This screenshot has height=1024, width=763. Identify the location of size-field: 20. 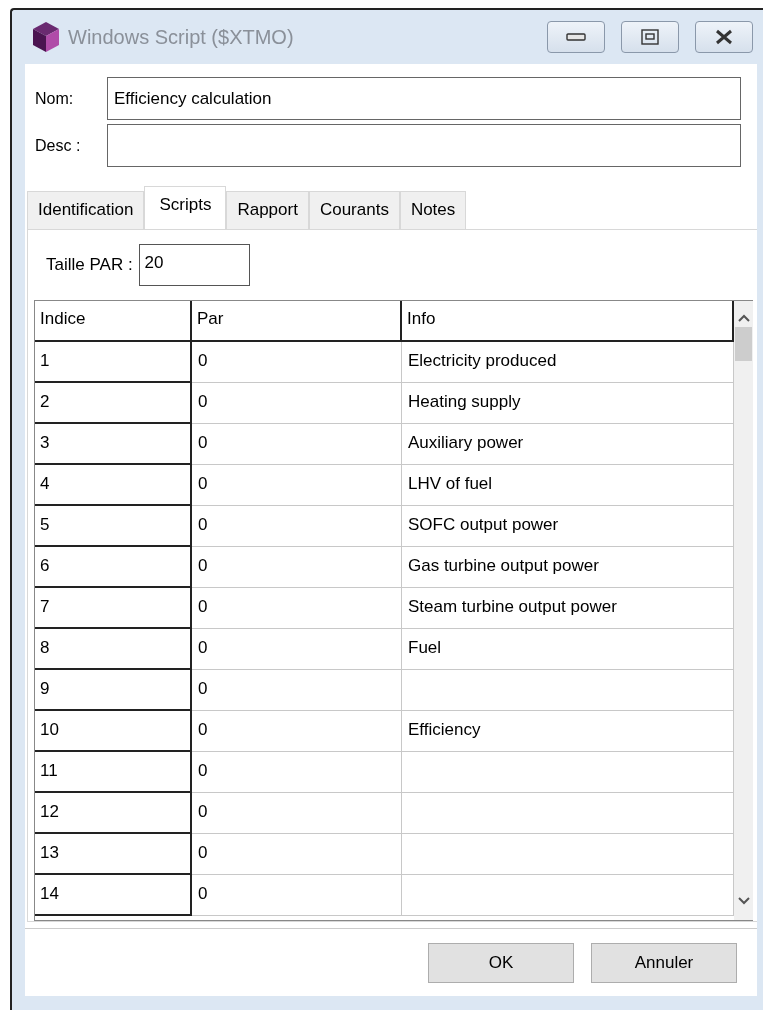
(194, 265).